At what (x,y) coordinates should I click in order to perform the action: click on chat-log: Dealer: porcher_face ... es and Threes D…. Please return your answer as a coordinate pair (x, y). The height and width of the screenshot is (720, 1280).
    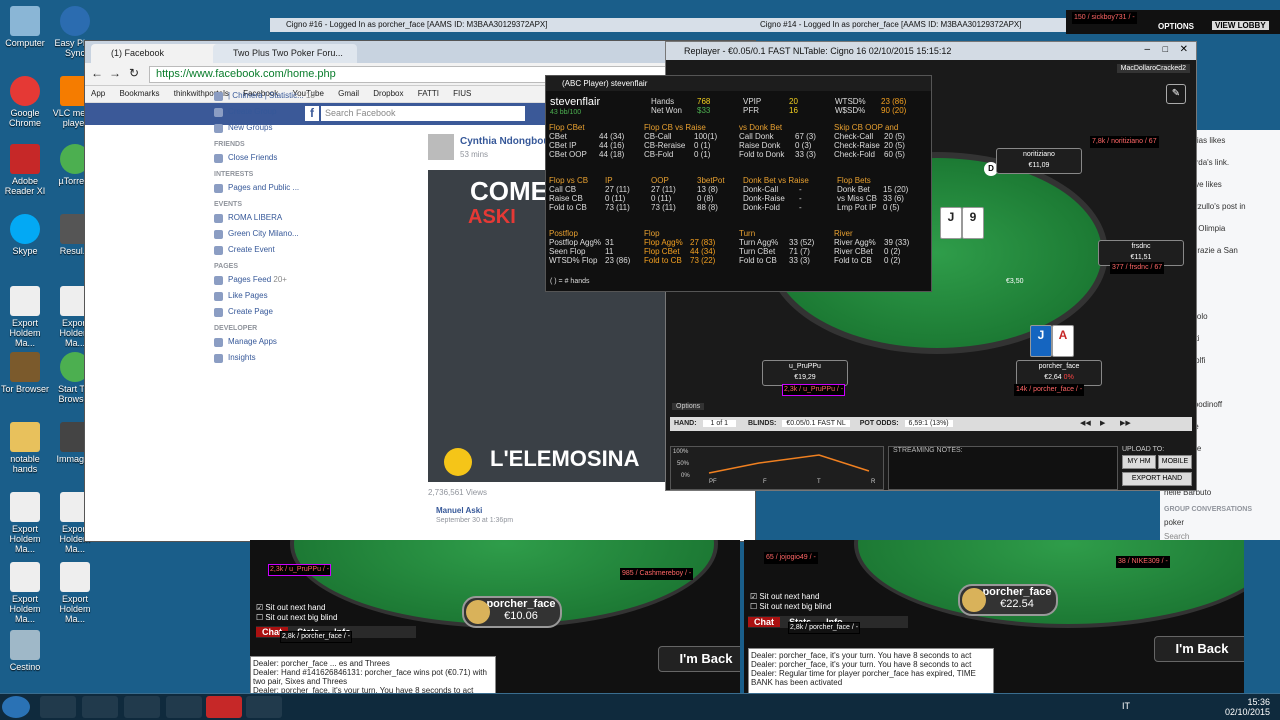
    Looking at the image, I should click on (373, 675).